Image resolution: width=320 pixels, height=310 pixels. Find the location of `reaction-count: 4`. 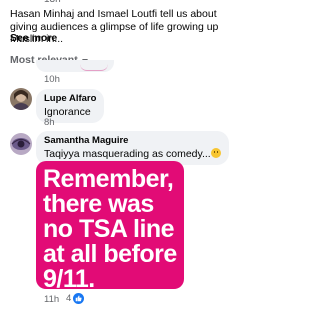

reaction-count: 4 is located at coordinates (69, 298).